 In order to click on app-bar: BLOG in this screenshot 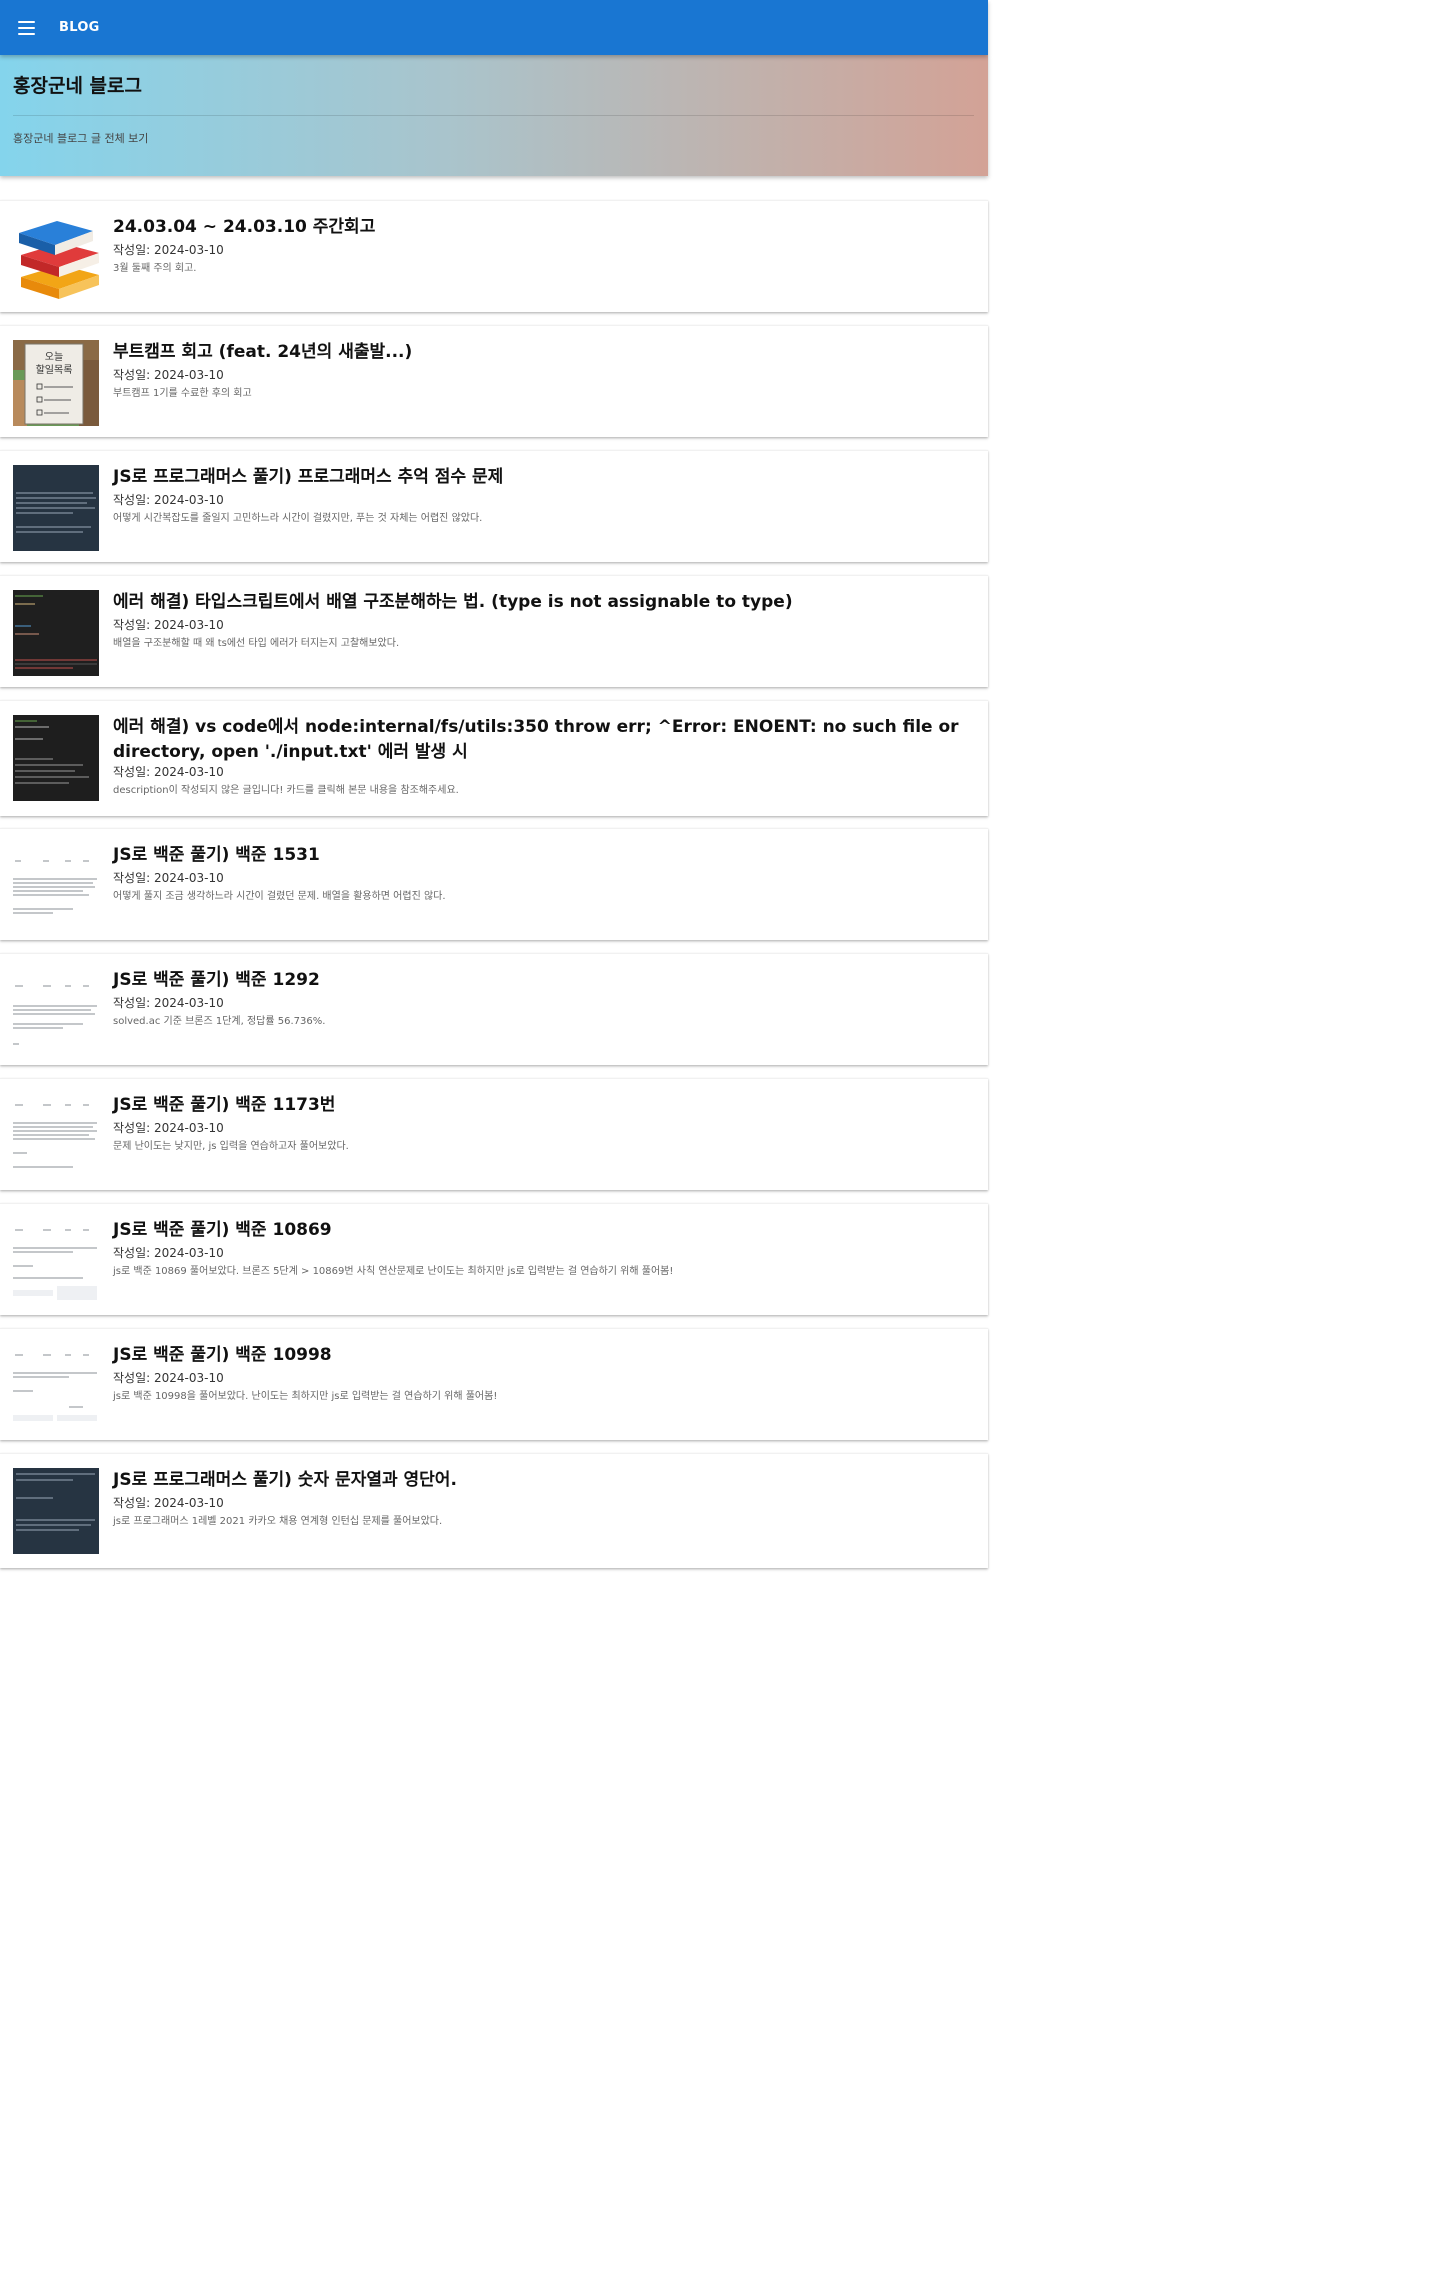, I will do `click(494, 27)`.